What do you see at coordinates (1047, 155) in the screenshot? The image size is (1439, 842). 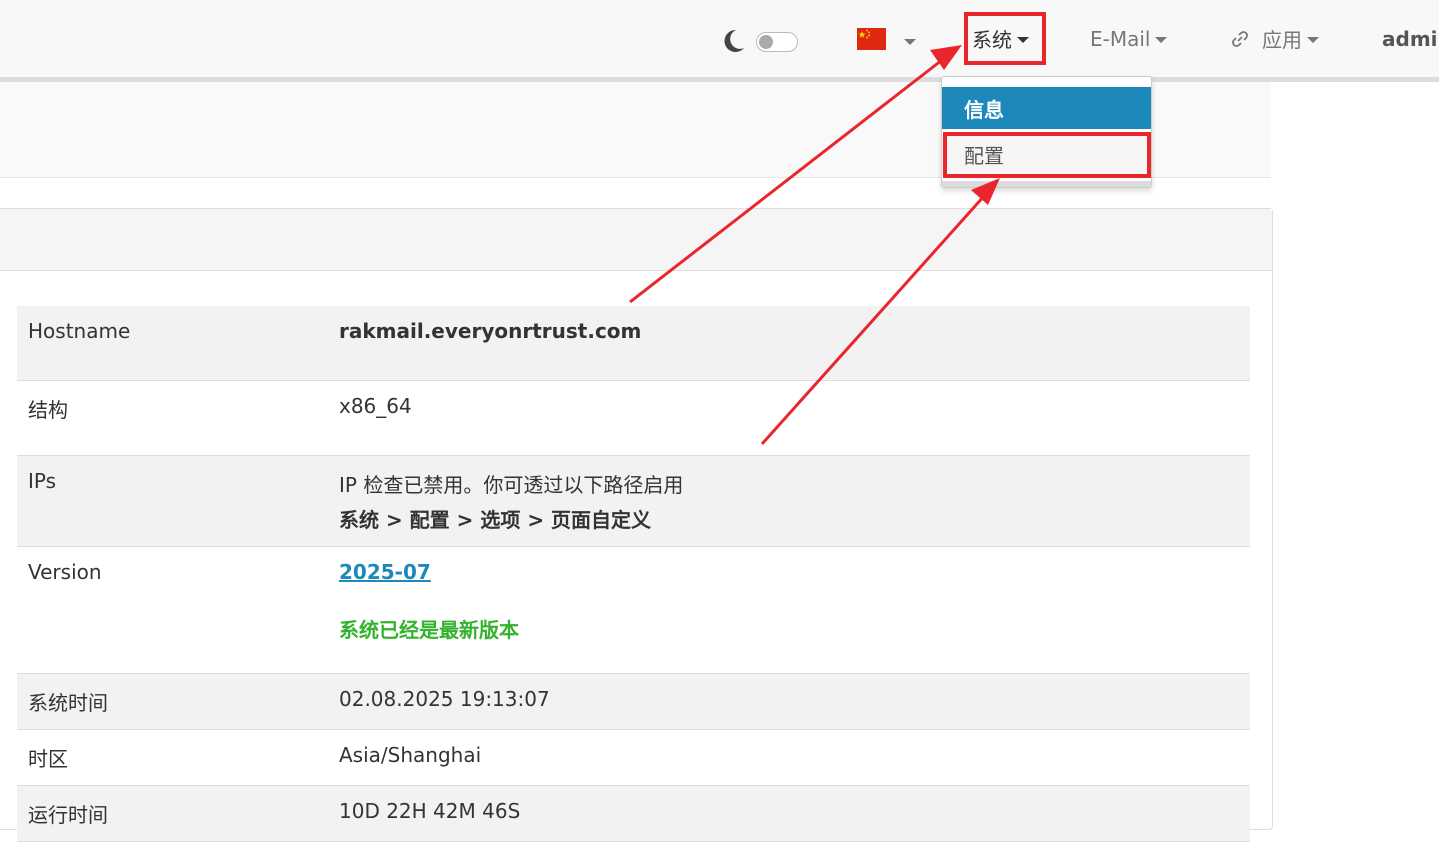 I see `highlight-box-config` at bounding box center [1047, 155].